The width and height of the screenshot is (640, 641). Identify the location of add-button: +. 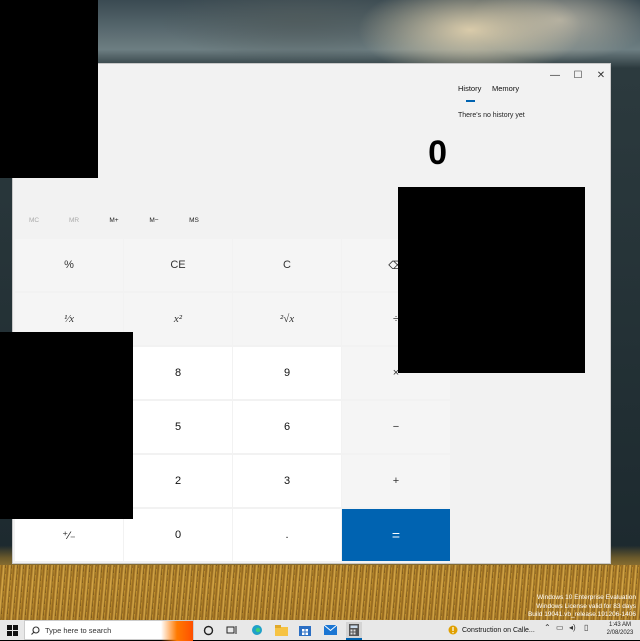
(396, 481).